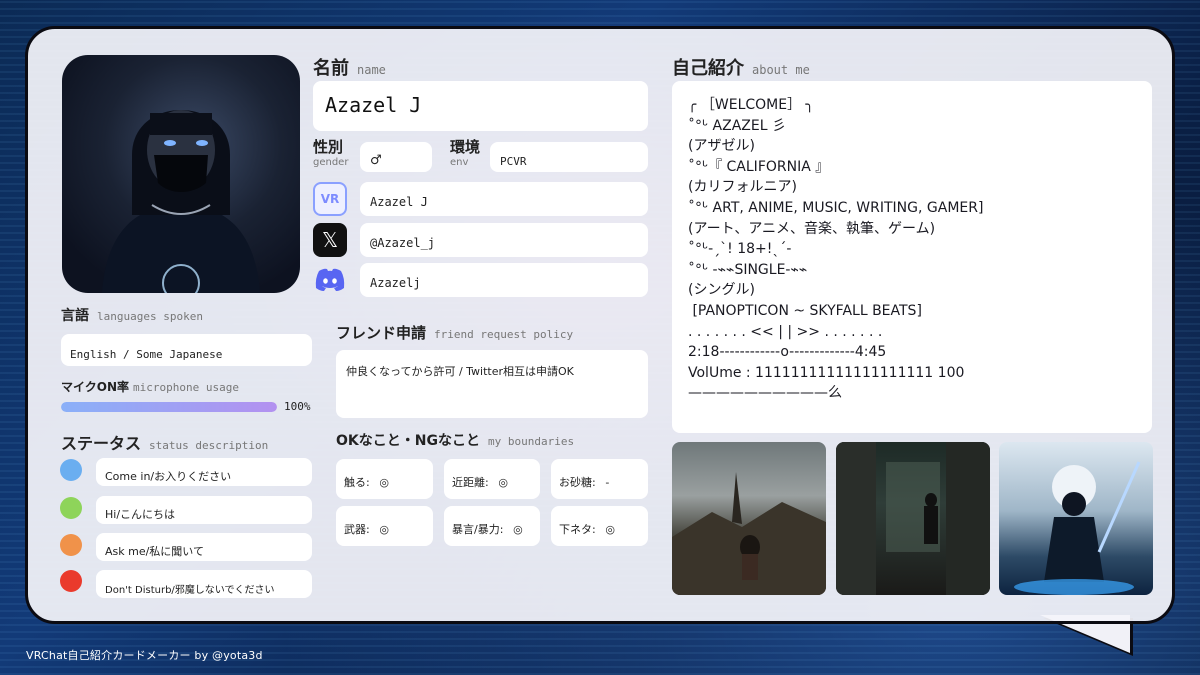  I want to click on gender-subtitle: gender, so click(331, 162).